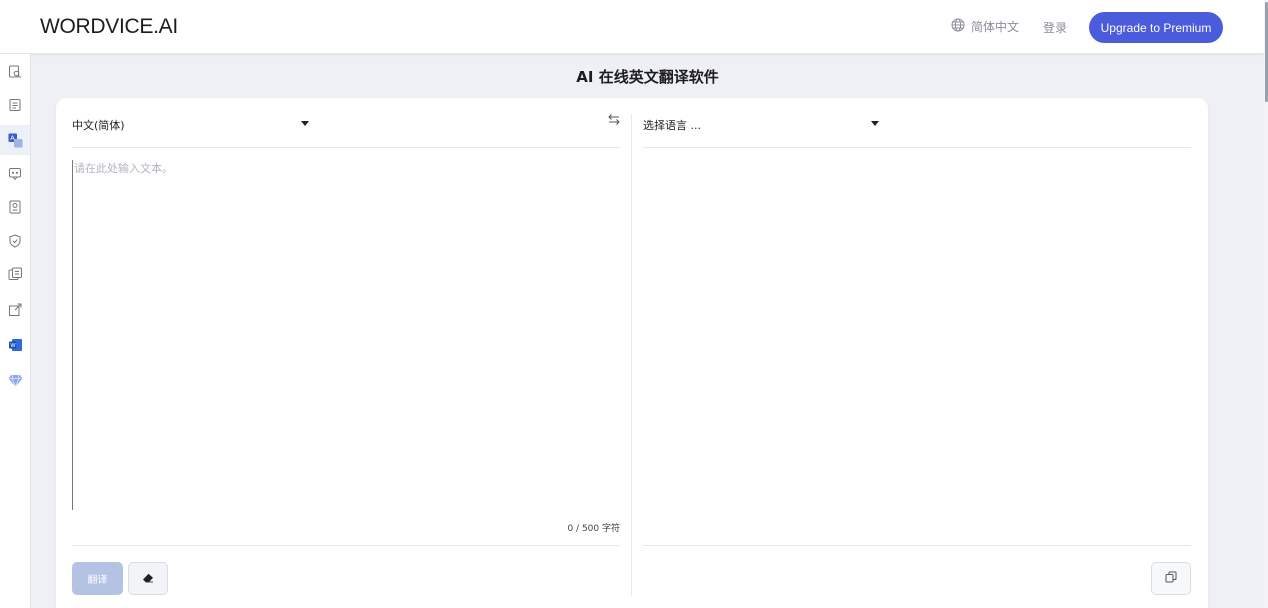 Image resolution: width=1268 pixels, height=608 pixels. I want to click on eraser-icon, so click(148, 578).